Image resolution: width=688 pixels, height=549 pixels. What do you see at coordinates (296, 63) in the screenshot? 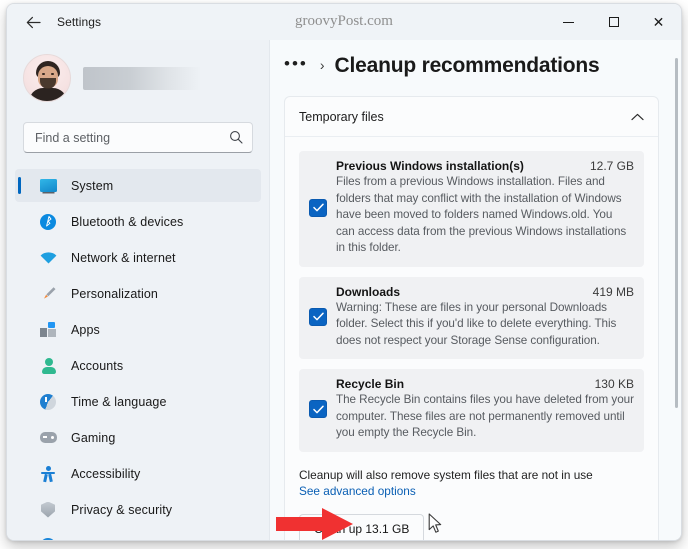
I see `breadcrumb-overflow-button: •••` at bounding box center [296, 63].